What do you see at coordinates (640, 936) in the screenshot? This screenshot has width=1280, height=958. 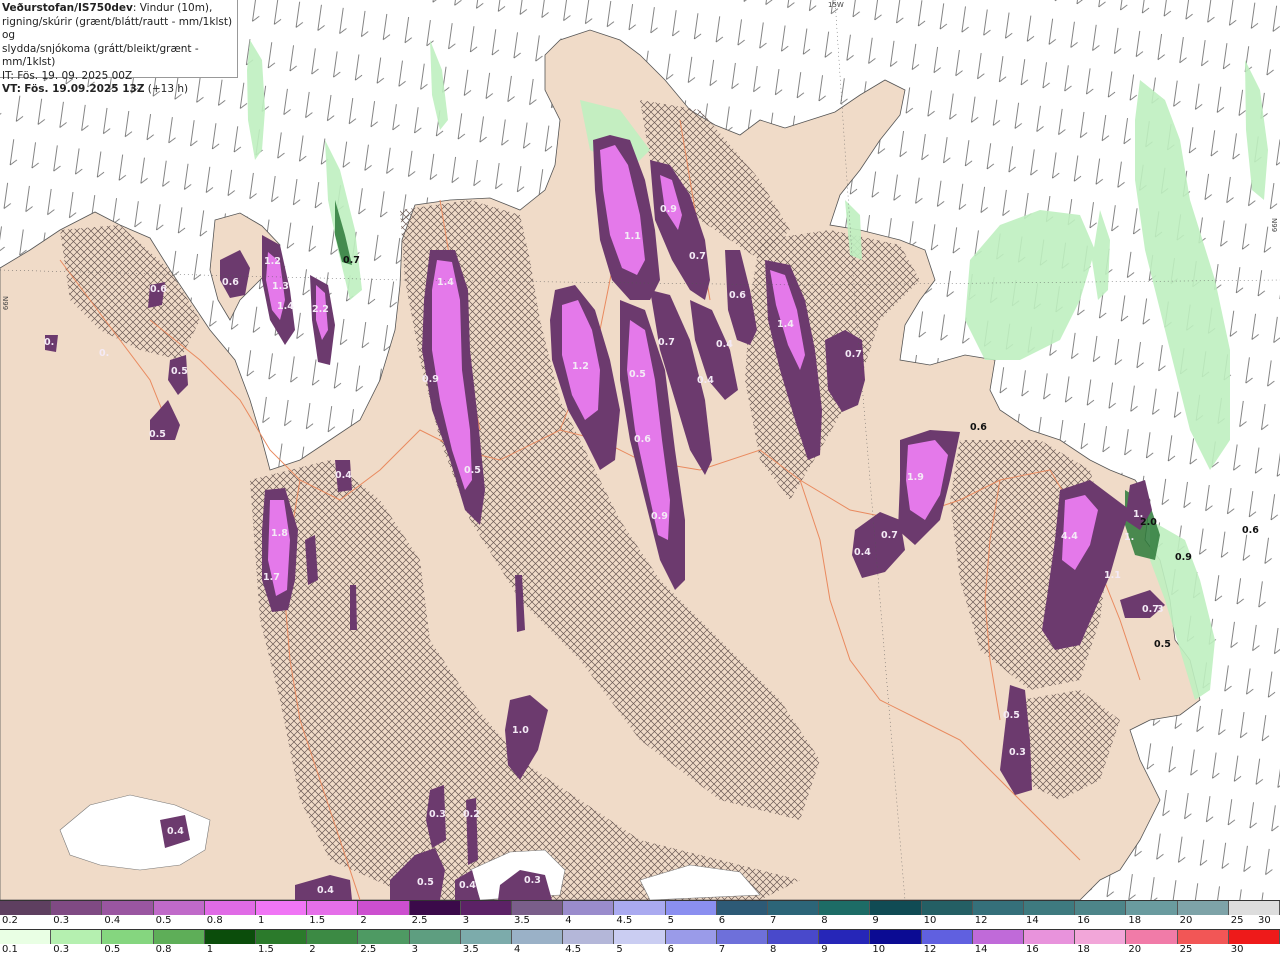 I see `rain-legend-swatches` at bounding box center [640, 936].